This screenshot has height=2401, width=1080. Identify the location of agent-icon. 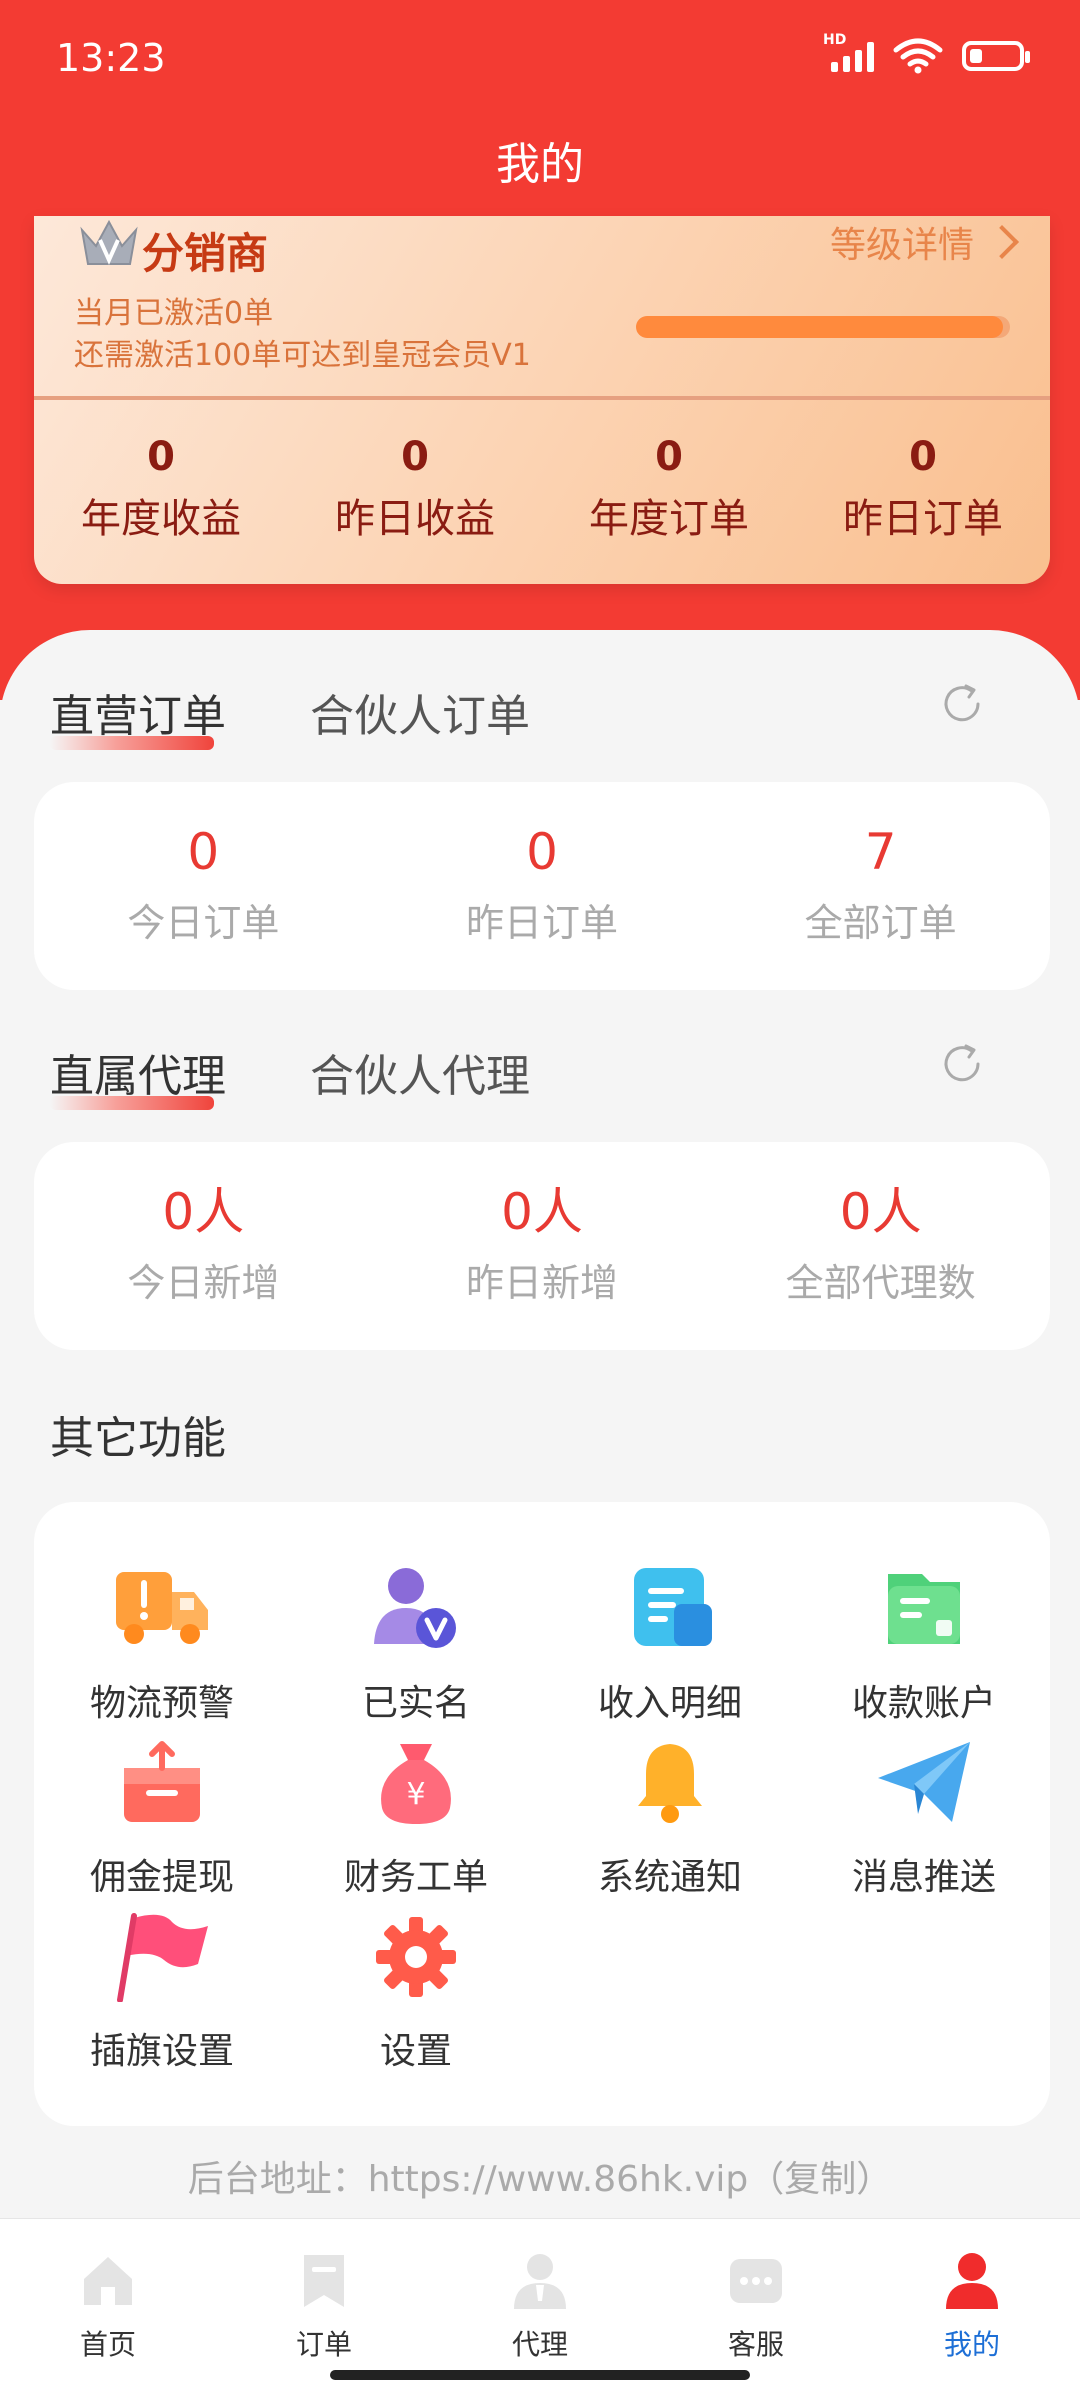
(540, 2281).